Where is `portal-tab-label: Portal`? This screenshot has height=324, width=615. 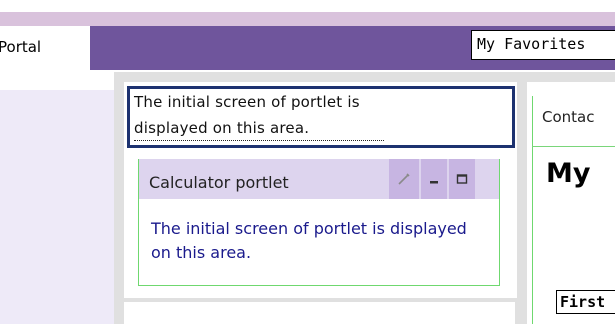 portal-tab-label: Portal is located at coordinates (21, 47).